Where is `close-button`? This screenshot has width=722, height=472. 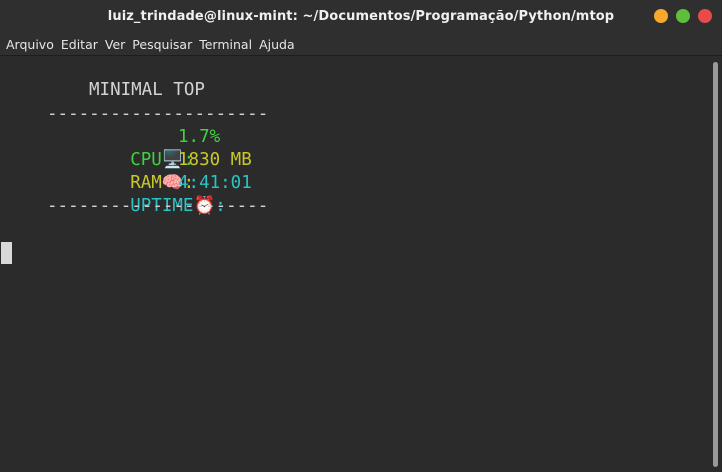 close-button is located at coordinates (705, 16).